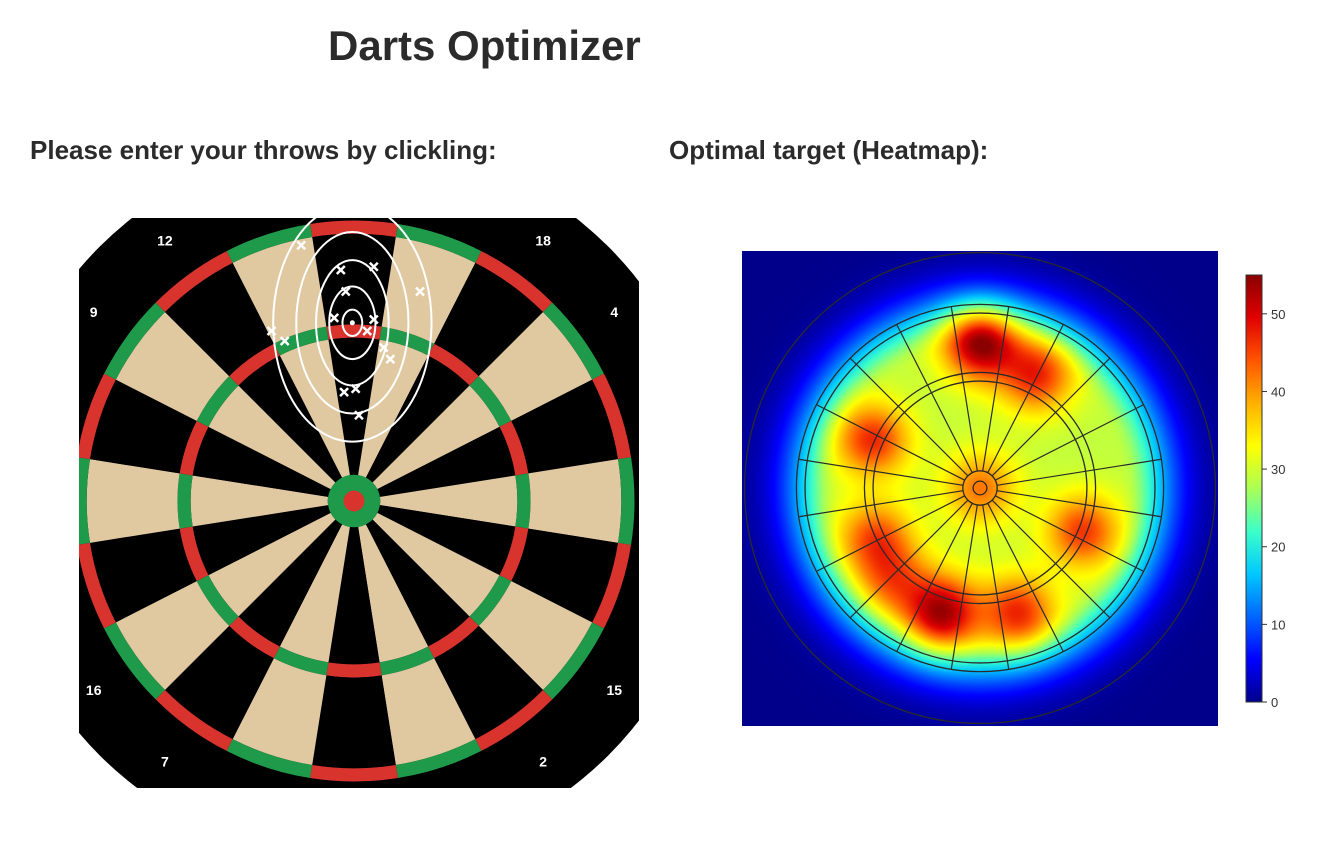 This screenshot has height=864, width=1336. Describe the element at coordinates (165, 241) in the screenshot. I see `segment-number: 12` at that location.